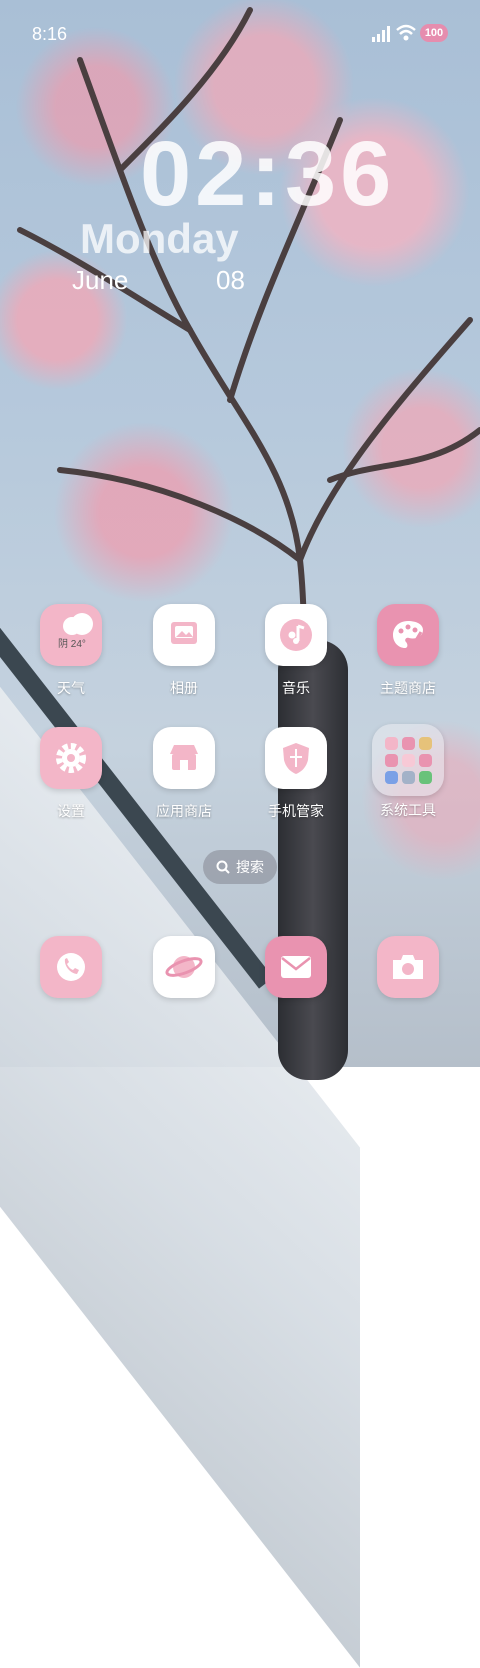 This screenshot has height=1668, width=480. What do you see at coordinates (240, 33) in the screenshot?
I see `status-bar: 8:16 100` at bounding box center [240, 33].